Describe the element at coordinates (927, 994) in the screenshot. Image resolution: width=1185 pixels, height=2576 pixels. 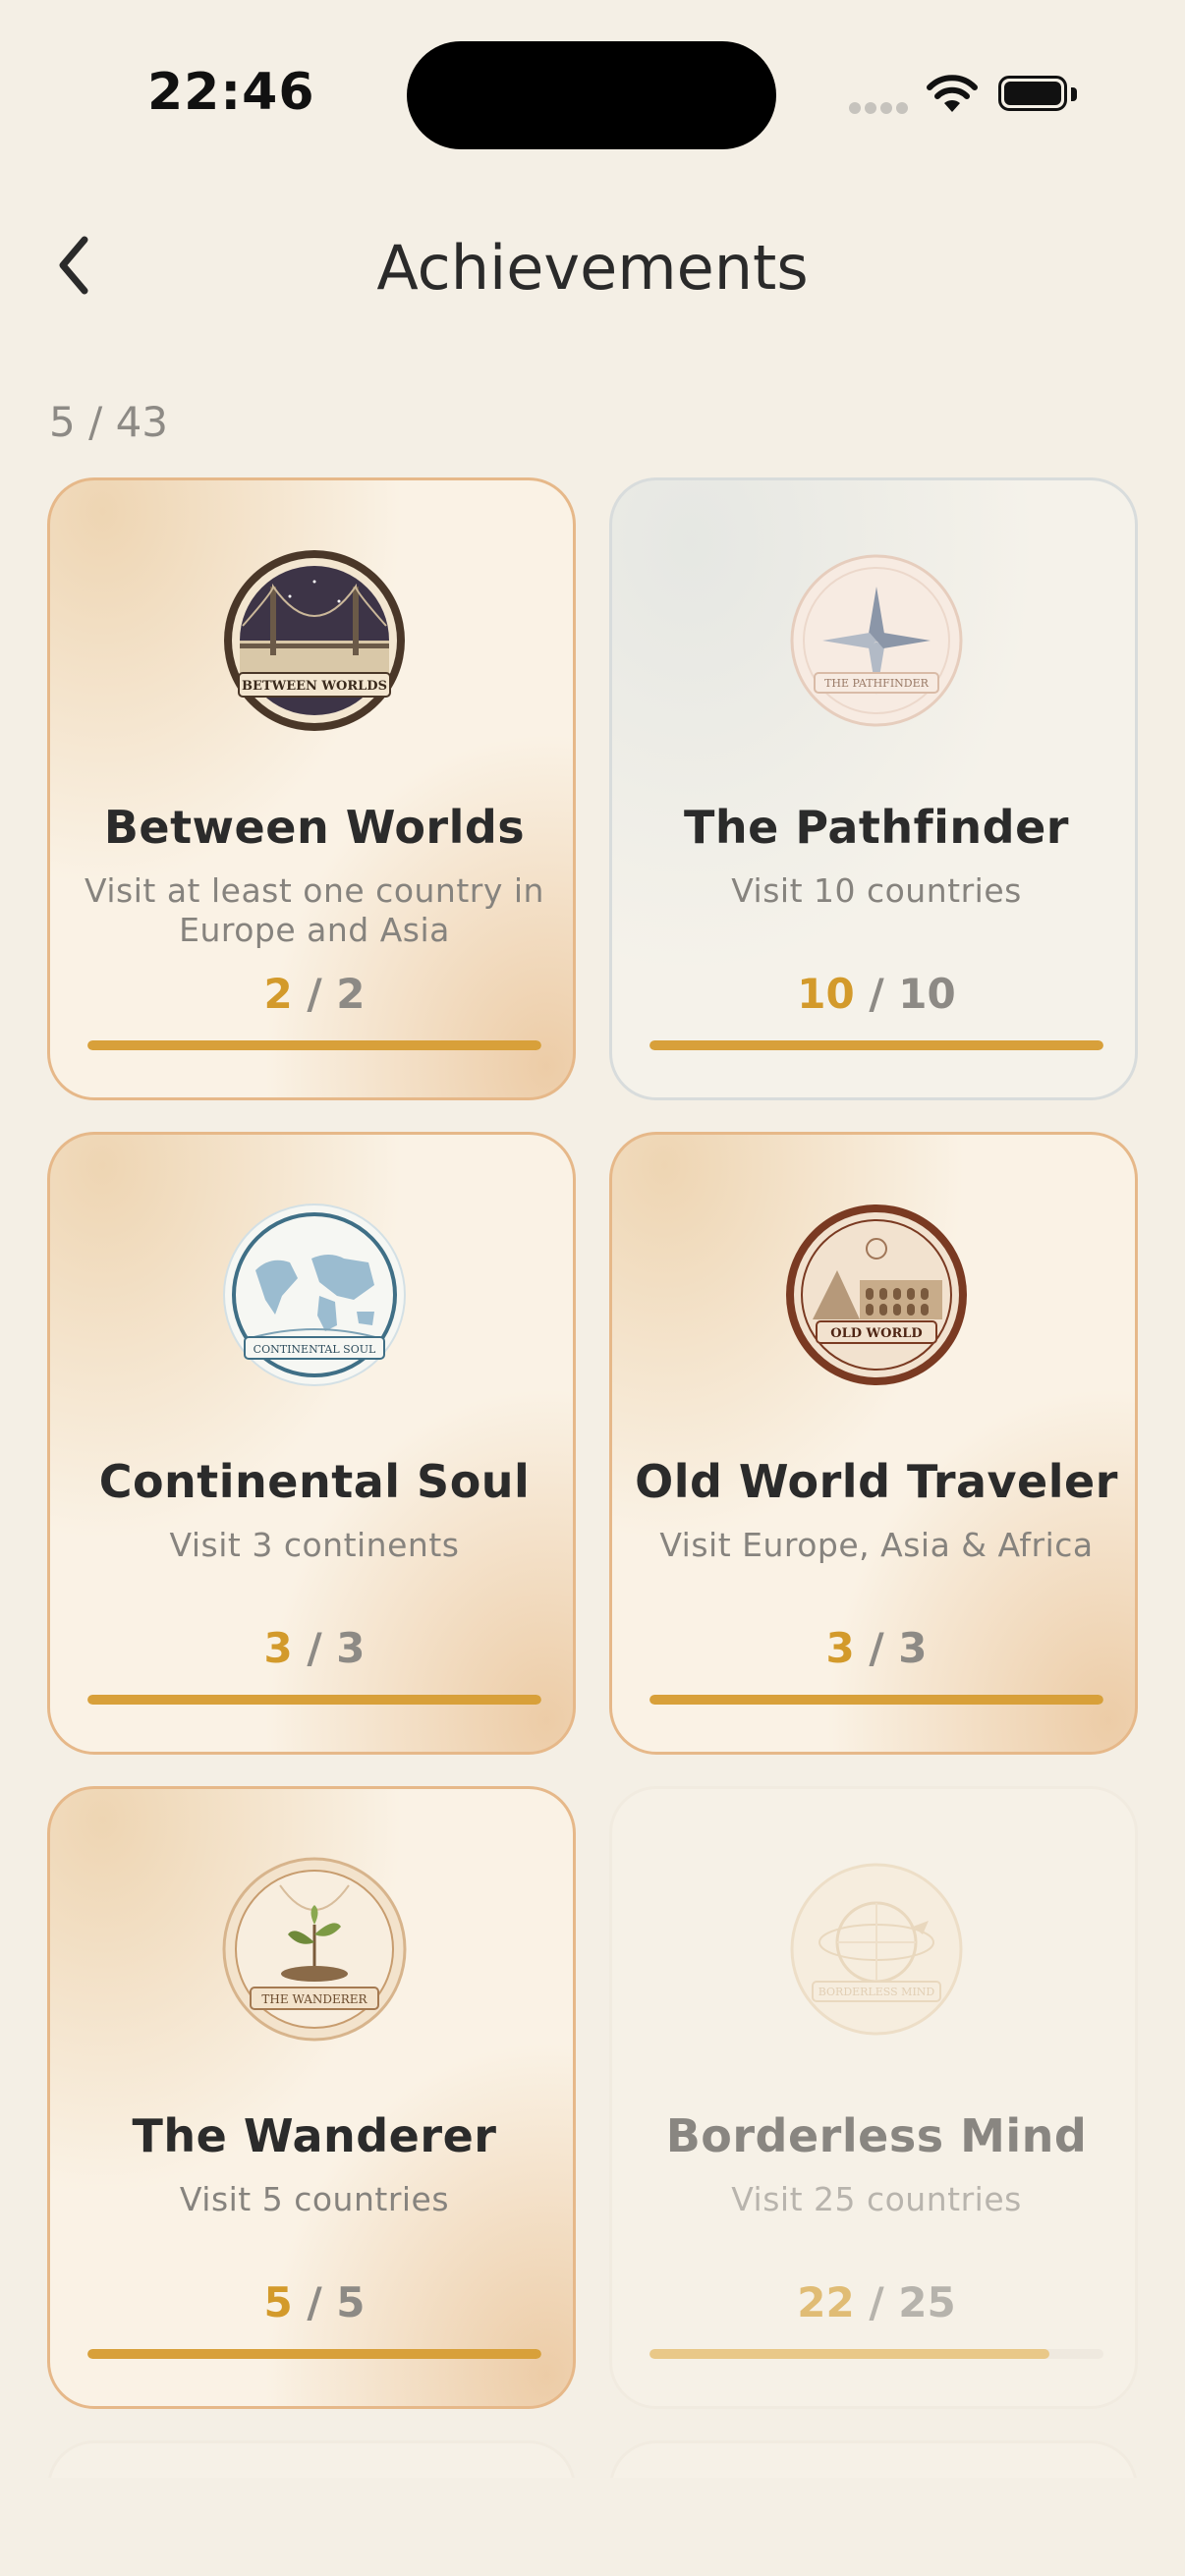
I see `progress-total: 10` at that location.